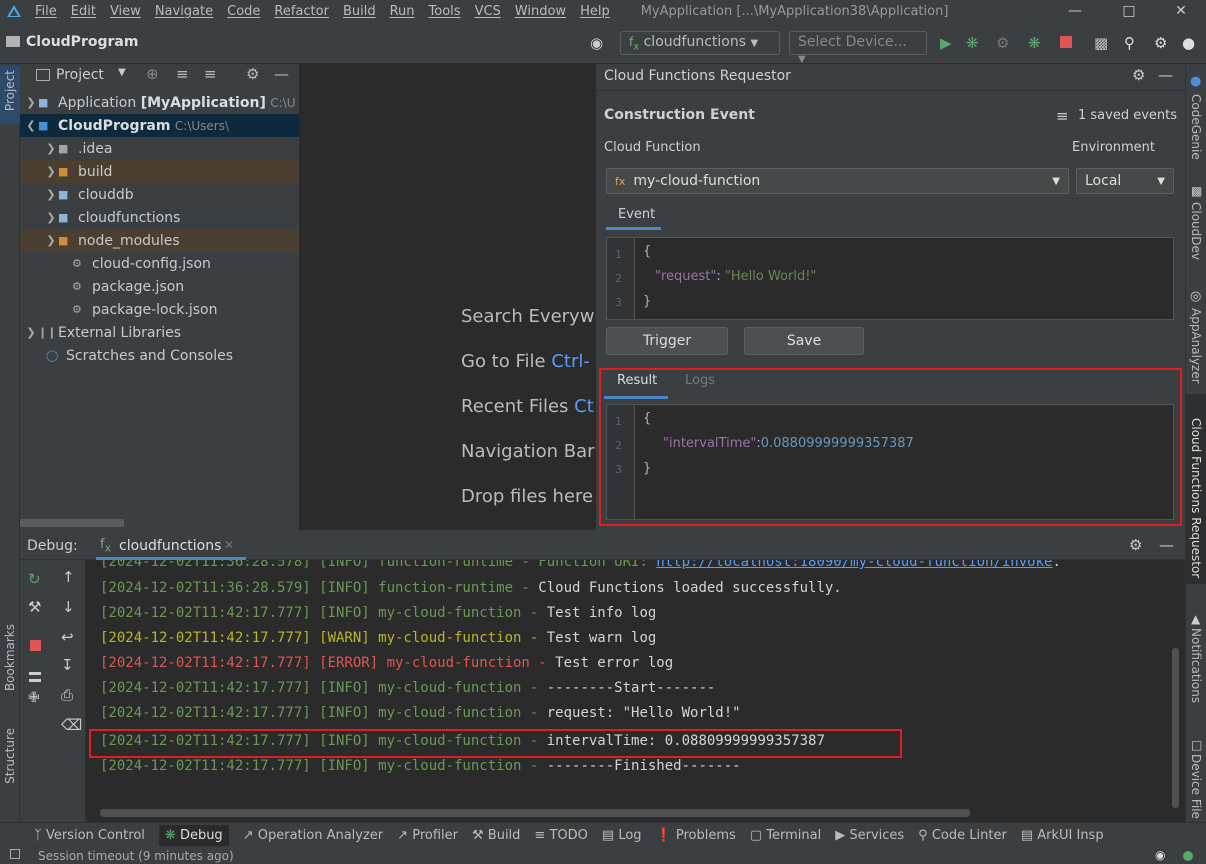 Image resolution: width=1206 pixels, height=864 pixels. Describe the element at coordinates (184, 11) in the screenshot. I see `menu-navigate: Navigate` at that location.